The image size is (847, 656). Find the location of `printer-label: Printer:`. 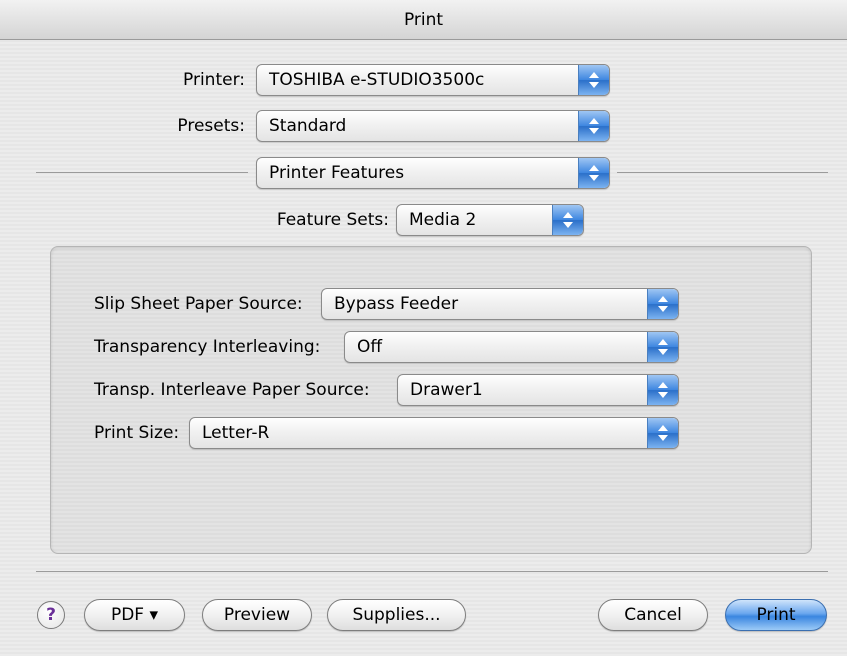

printer-label: Printer: is located at coordinates (214, 80).